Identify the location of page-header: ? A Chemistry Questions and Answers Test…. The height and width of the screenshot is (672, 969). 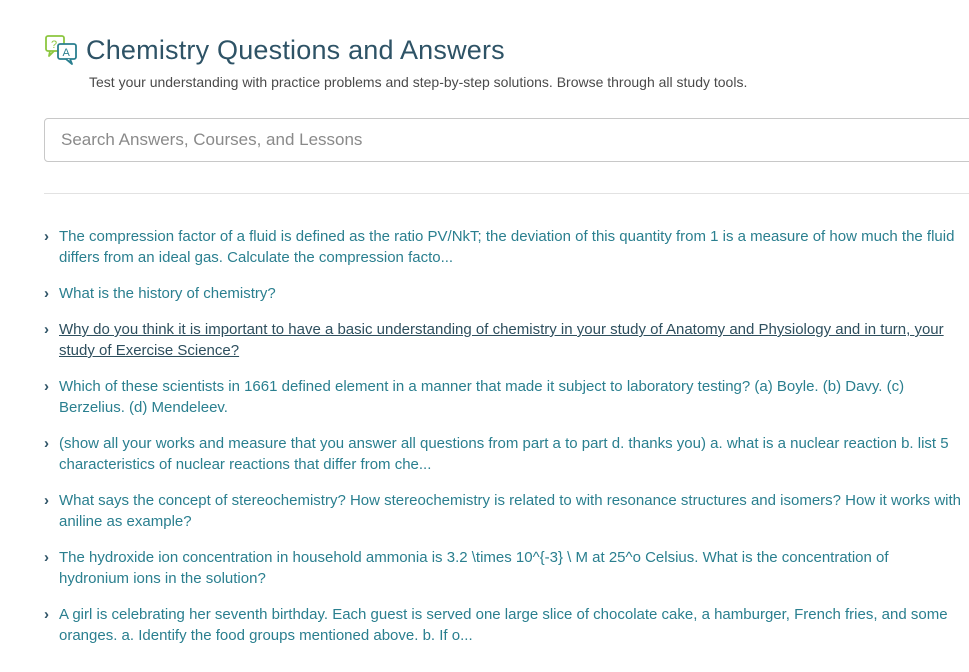
(506, 60).